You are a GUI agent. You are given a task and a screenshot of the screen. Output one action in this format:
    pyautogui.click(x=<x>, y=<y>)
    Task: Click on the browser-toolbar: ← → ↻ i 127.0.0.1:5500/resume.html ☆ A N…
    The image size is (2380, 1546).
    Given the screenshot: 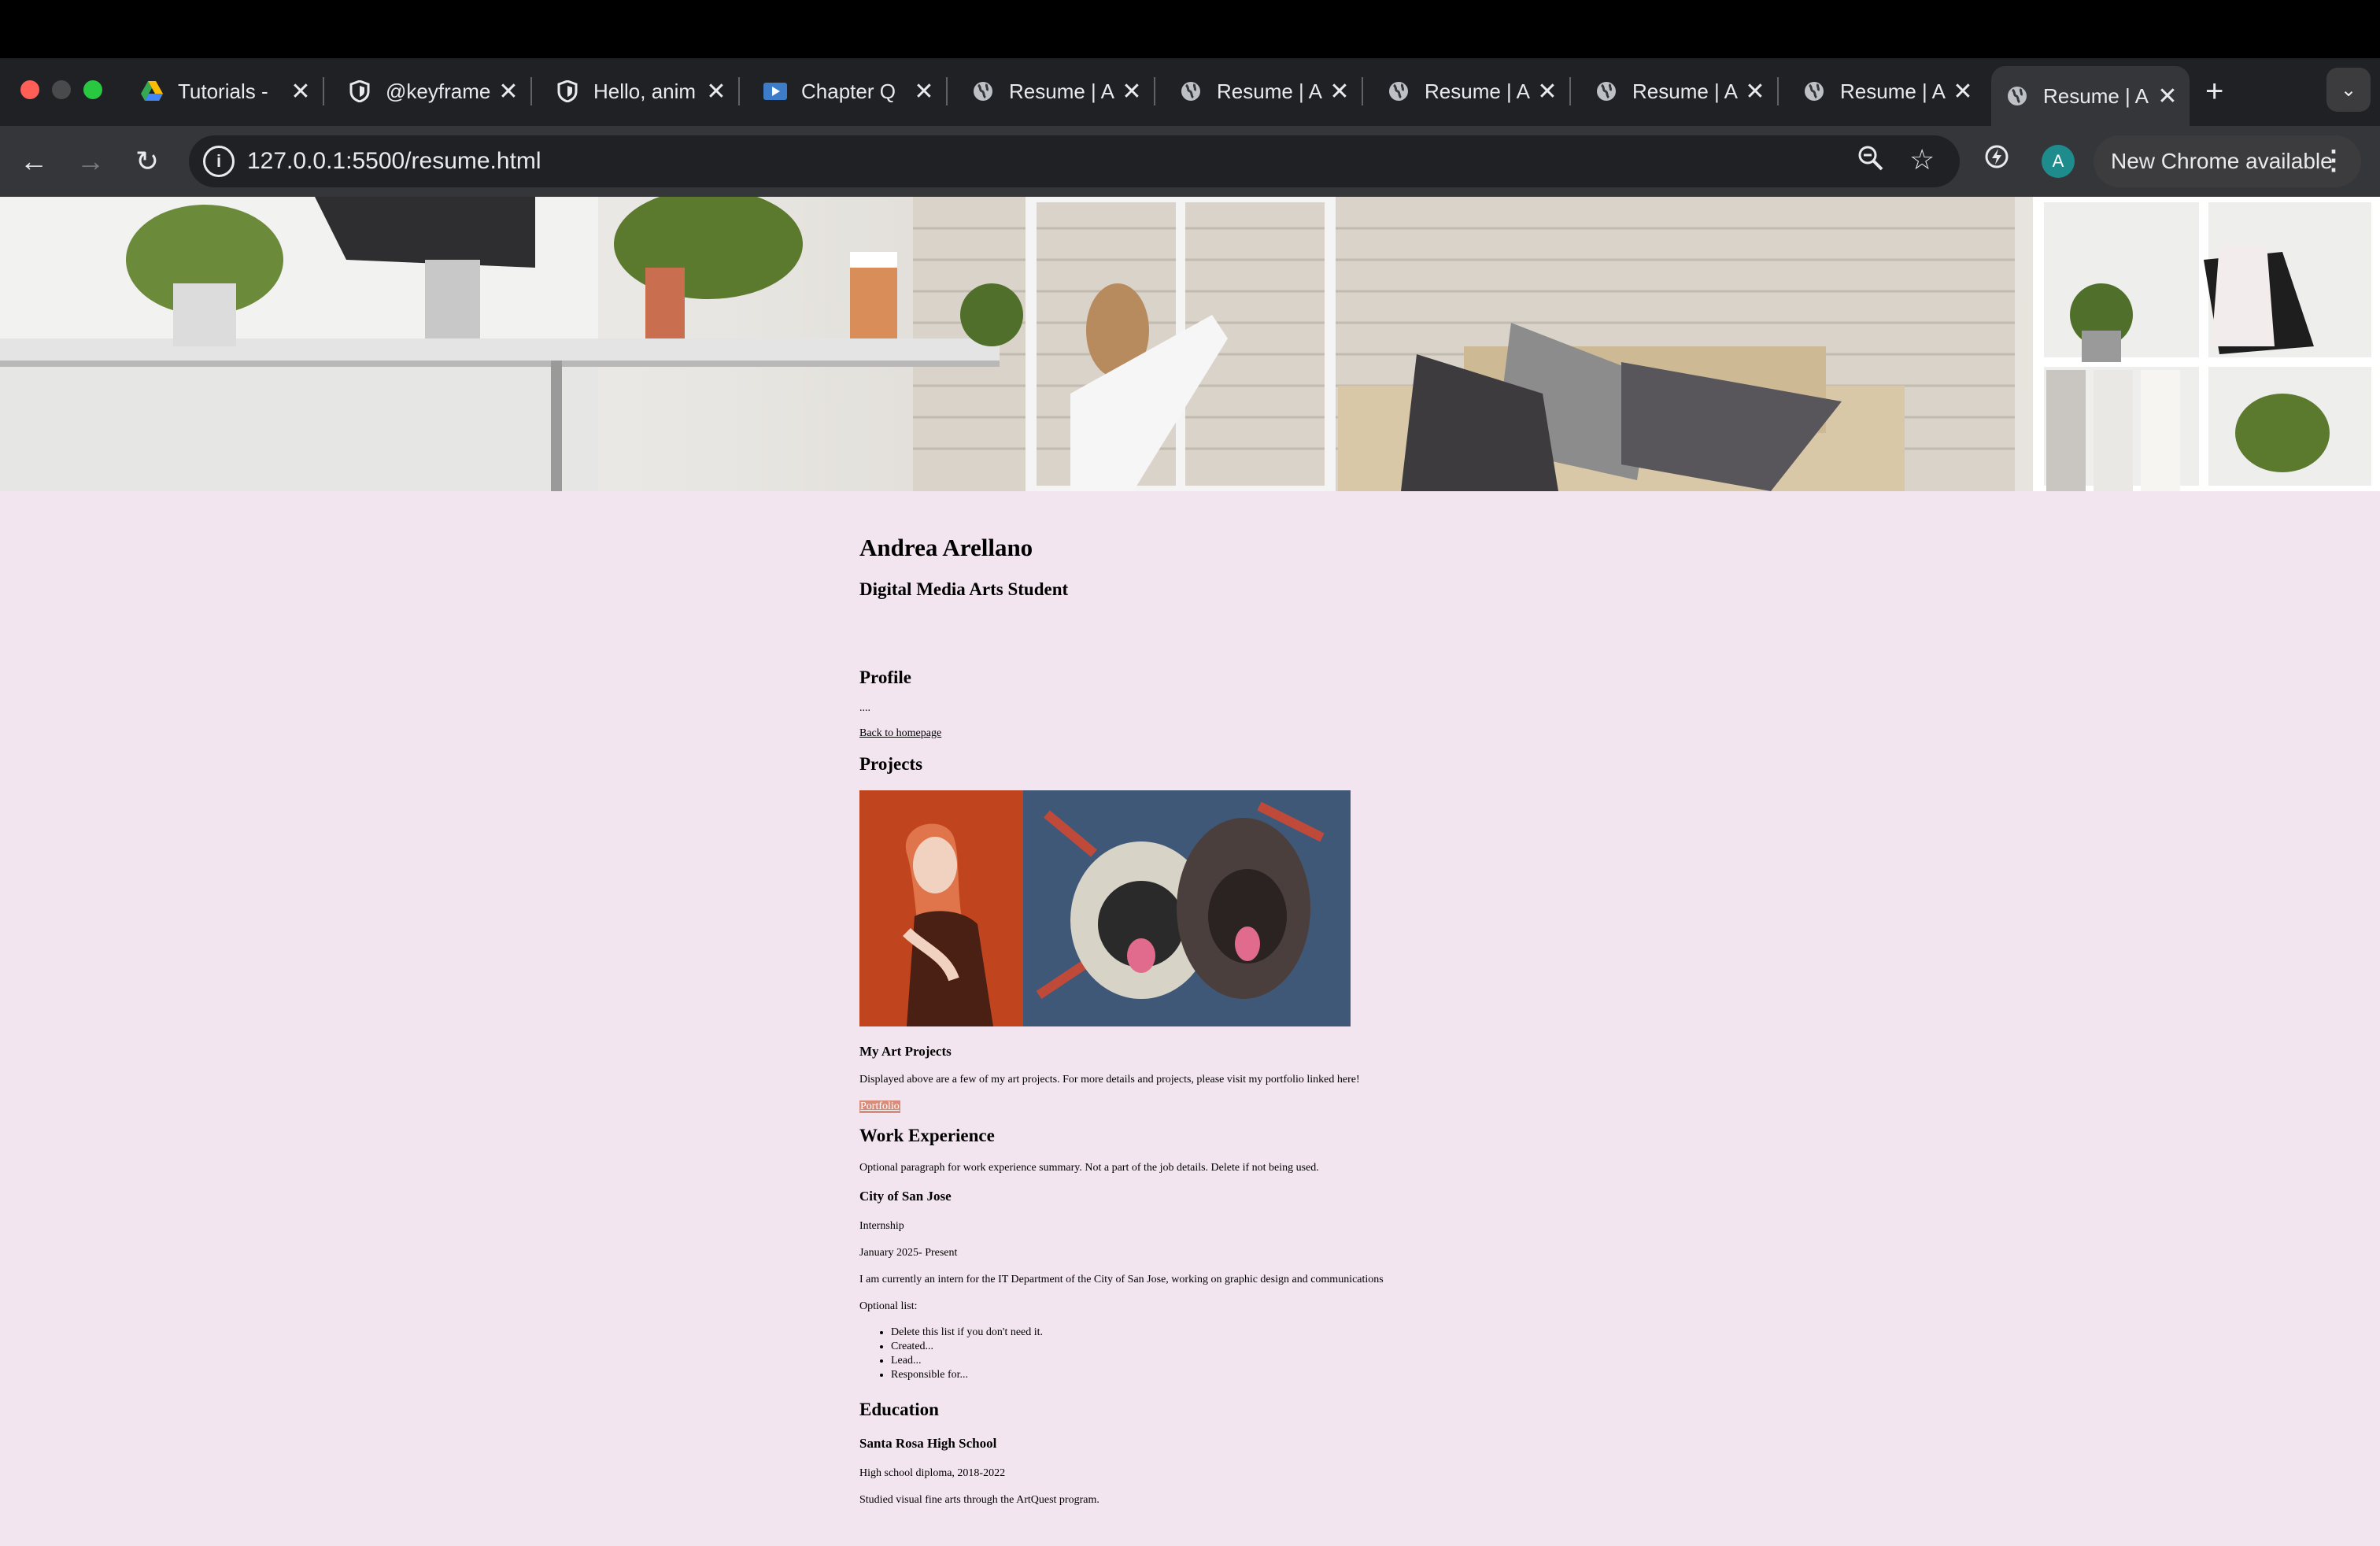 What is the action you would take?
    pyautogui.click(x=1190, y=161)
    